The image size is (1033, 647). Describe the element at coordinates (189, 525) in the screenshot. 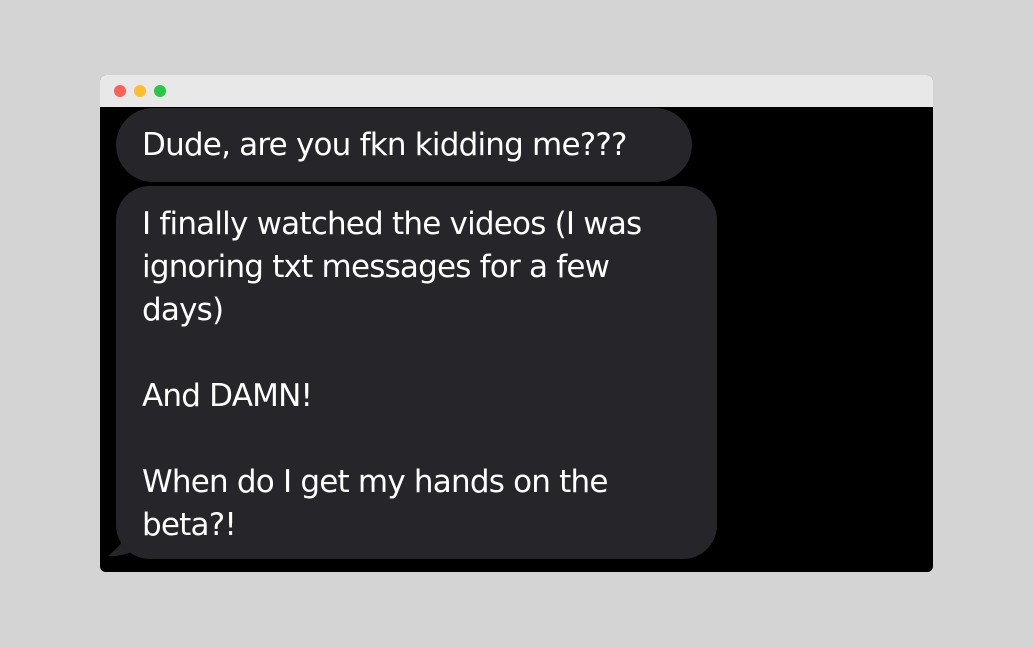

I see `message-text: beta?!` at that location.